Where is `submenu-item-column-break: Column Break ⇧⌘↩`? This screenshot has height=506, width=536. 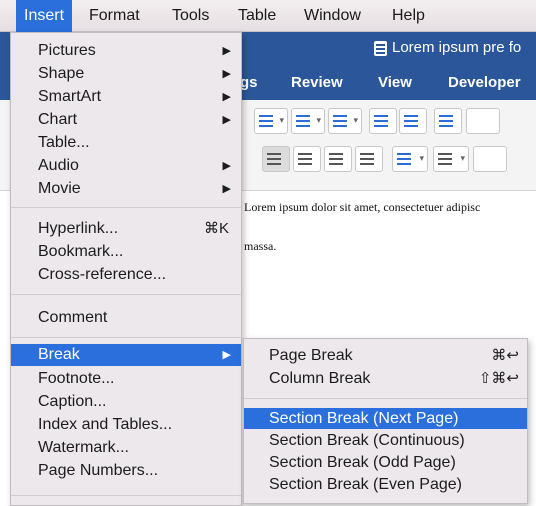 submenu-item-column-break: Column Break ⇧⌘↩ is located at coordinates (385, 378).